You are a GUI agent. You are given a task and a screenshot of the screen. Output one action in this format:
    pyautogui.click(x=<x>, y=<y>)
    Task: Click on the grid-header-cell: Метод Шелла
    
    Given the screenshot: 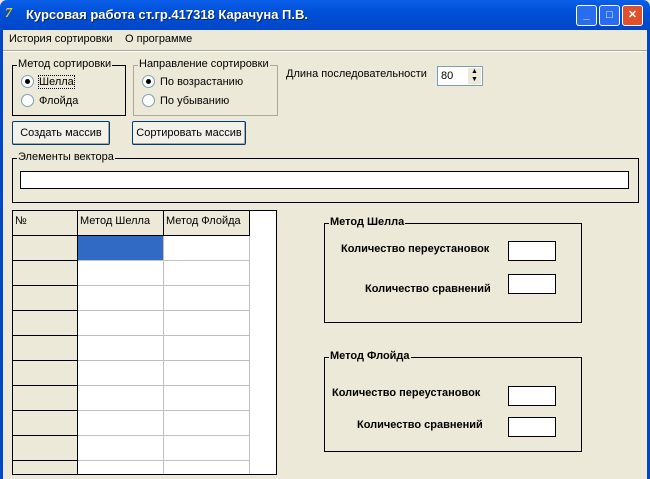 What is the action you would take?
    pyautogui.click(x=121, y=223)
    